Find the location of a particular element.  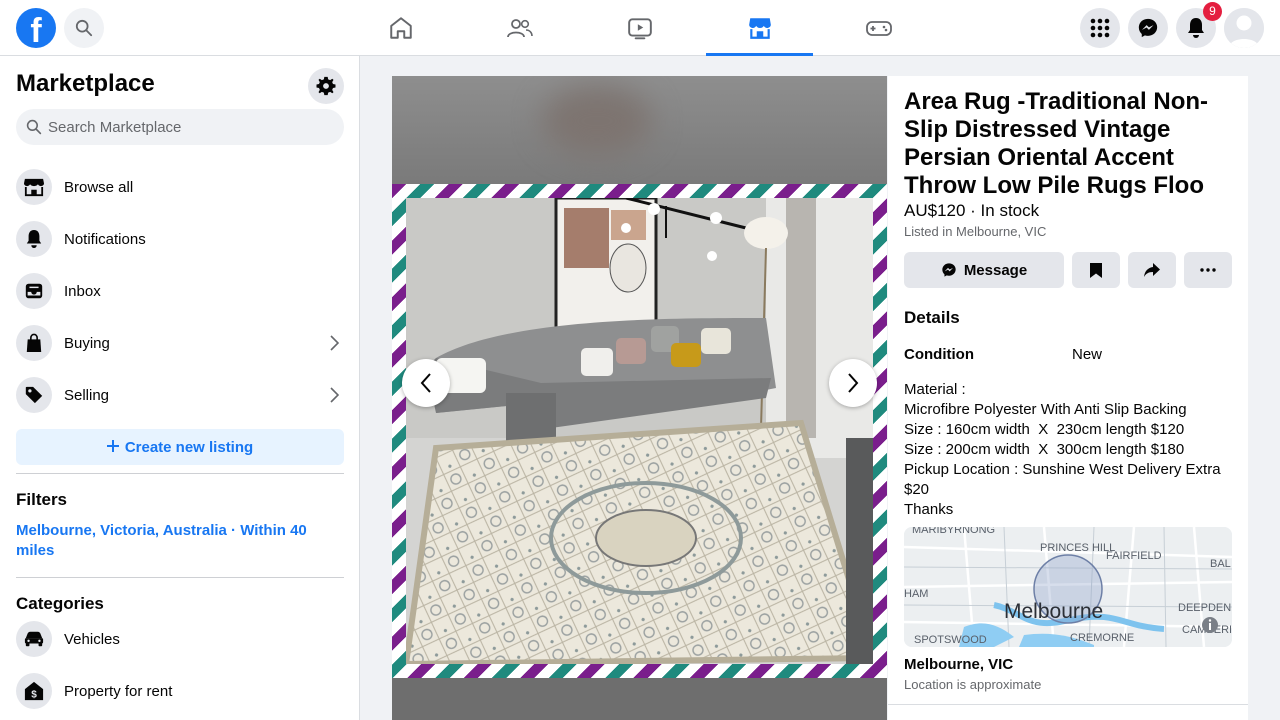

gear-icon is located at coordinates (326, 86).